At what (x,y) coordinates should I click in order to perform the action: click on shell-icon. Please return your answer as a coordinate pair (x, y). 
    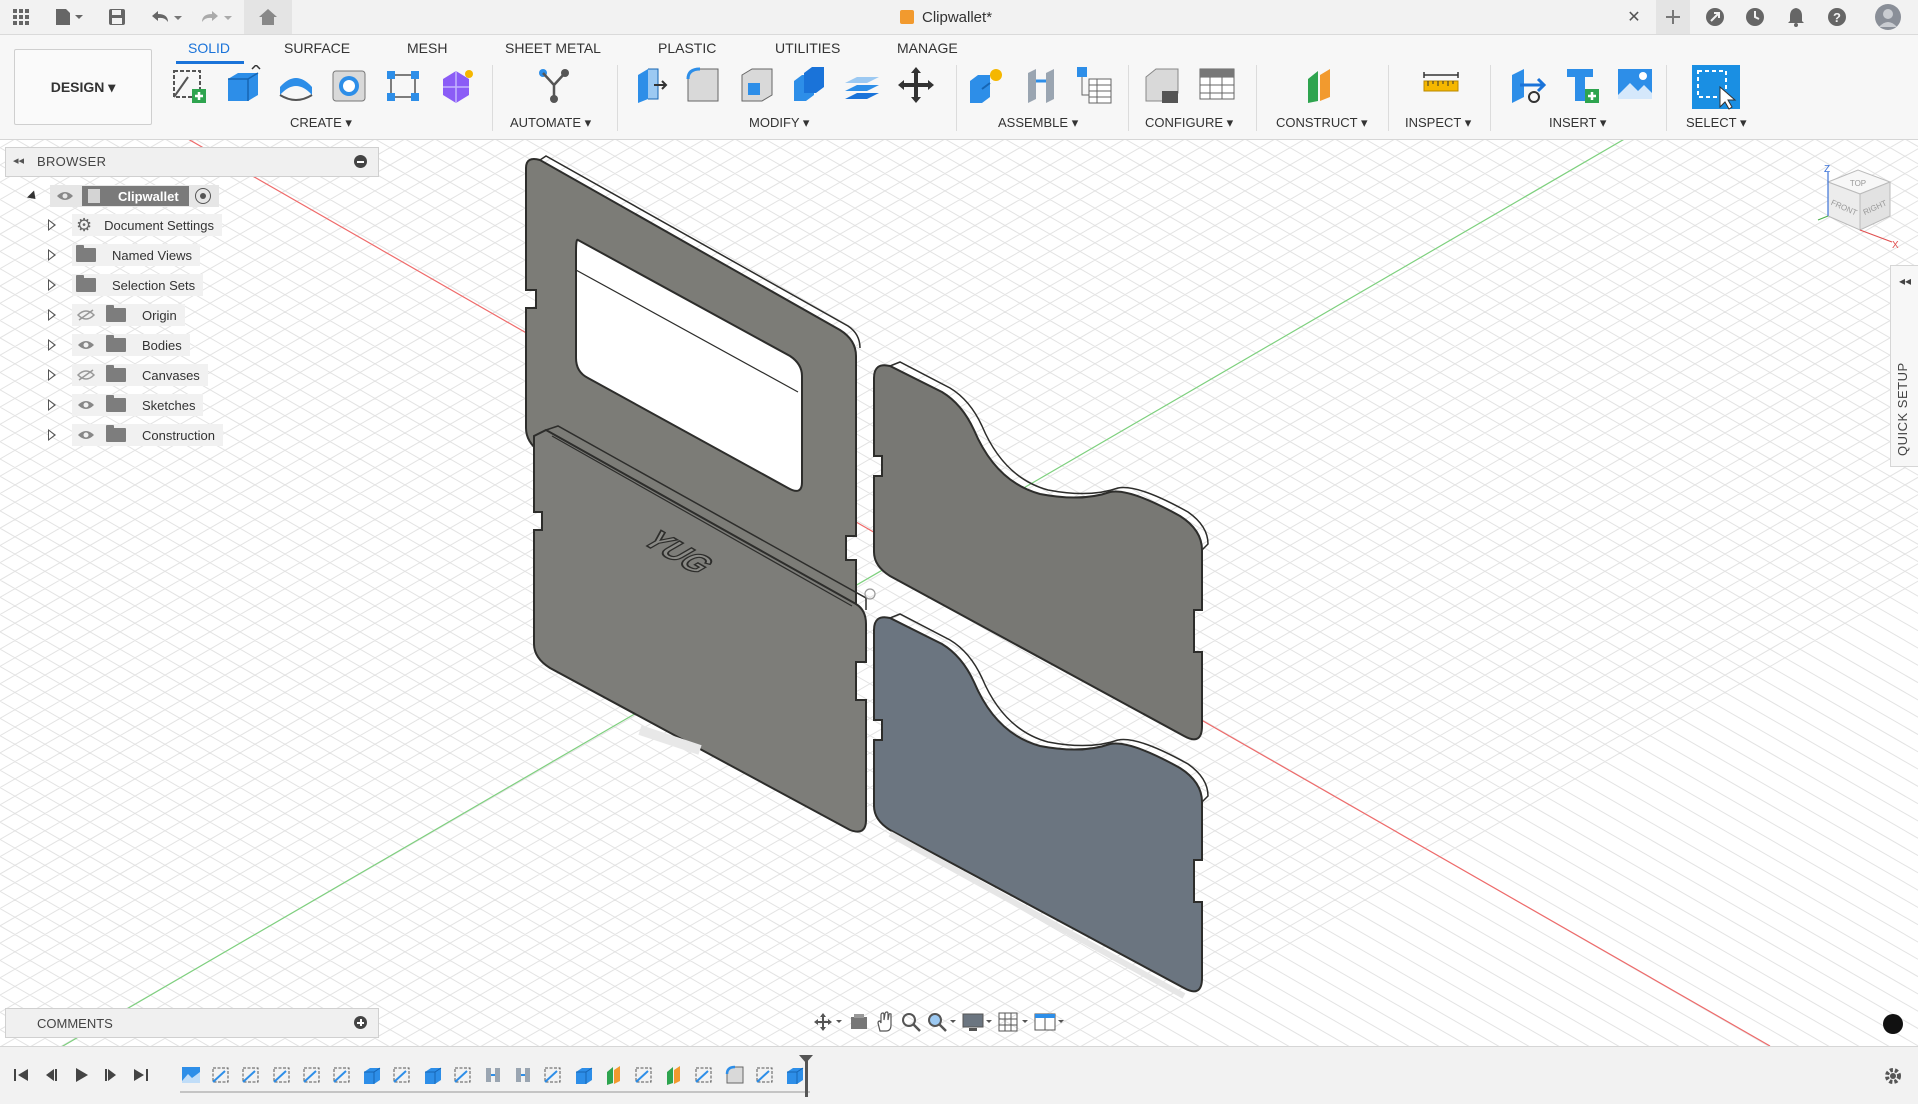
    Looking at the image, I should click on (757, 85).